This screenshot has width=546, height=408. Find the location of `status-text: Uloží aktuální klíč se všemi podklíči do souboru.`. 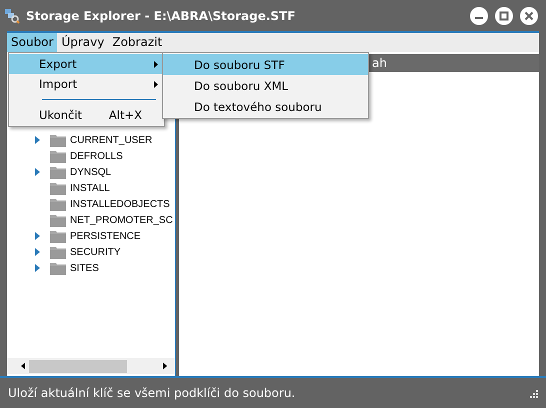

status-text: Uloží aktuální klíč se všemi podklíči do souboru. is located at coordinates (152, 393).